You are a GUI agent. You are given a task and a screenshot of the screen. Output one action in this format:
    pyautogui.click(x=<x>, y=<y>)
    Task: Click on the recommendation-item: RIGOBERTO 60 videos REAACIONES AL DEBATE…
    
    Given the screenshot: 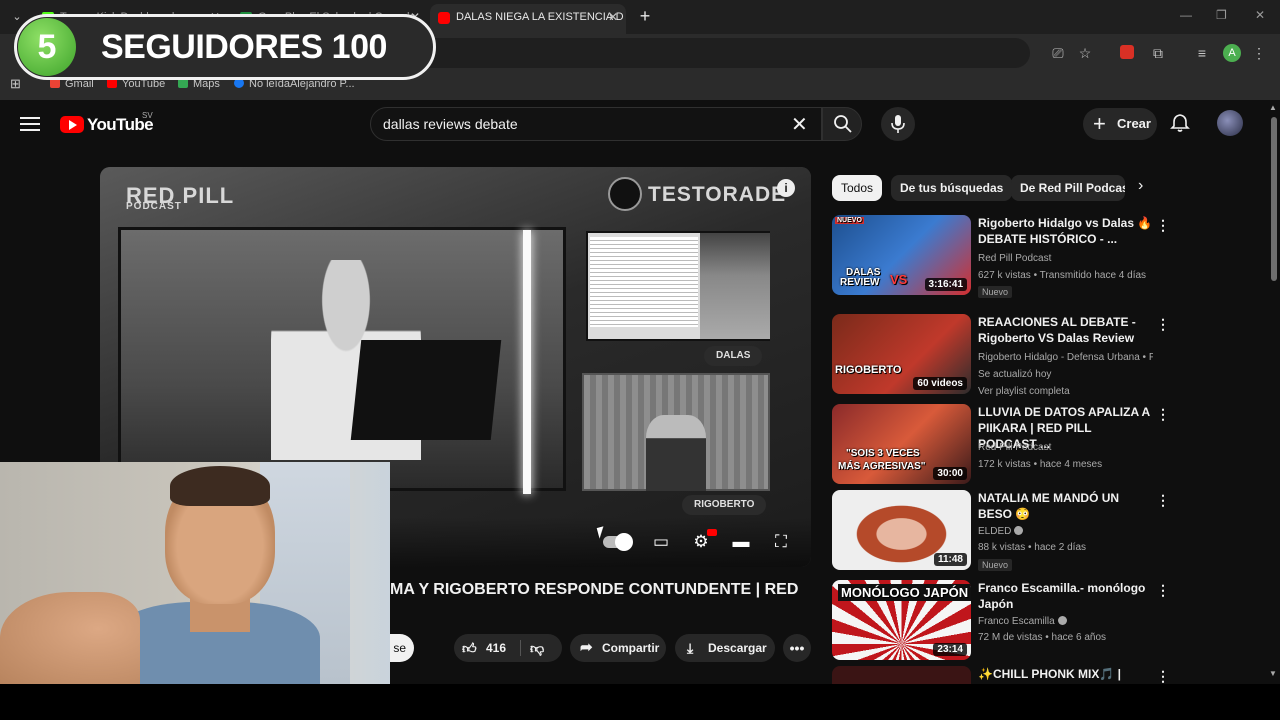 What is the action you would take?
    pyautogui.click(x=1047, y=356)
    